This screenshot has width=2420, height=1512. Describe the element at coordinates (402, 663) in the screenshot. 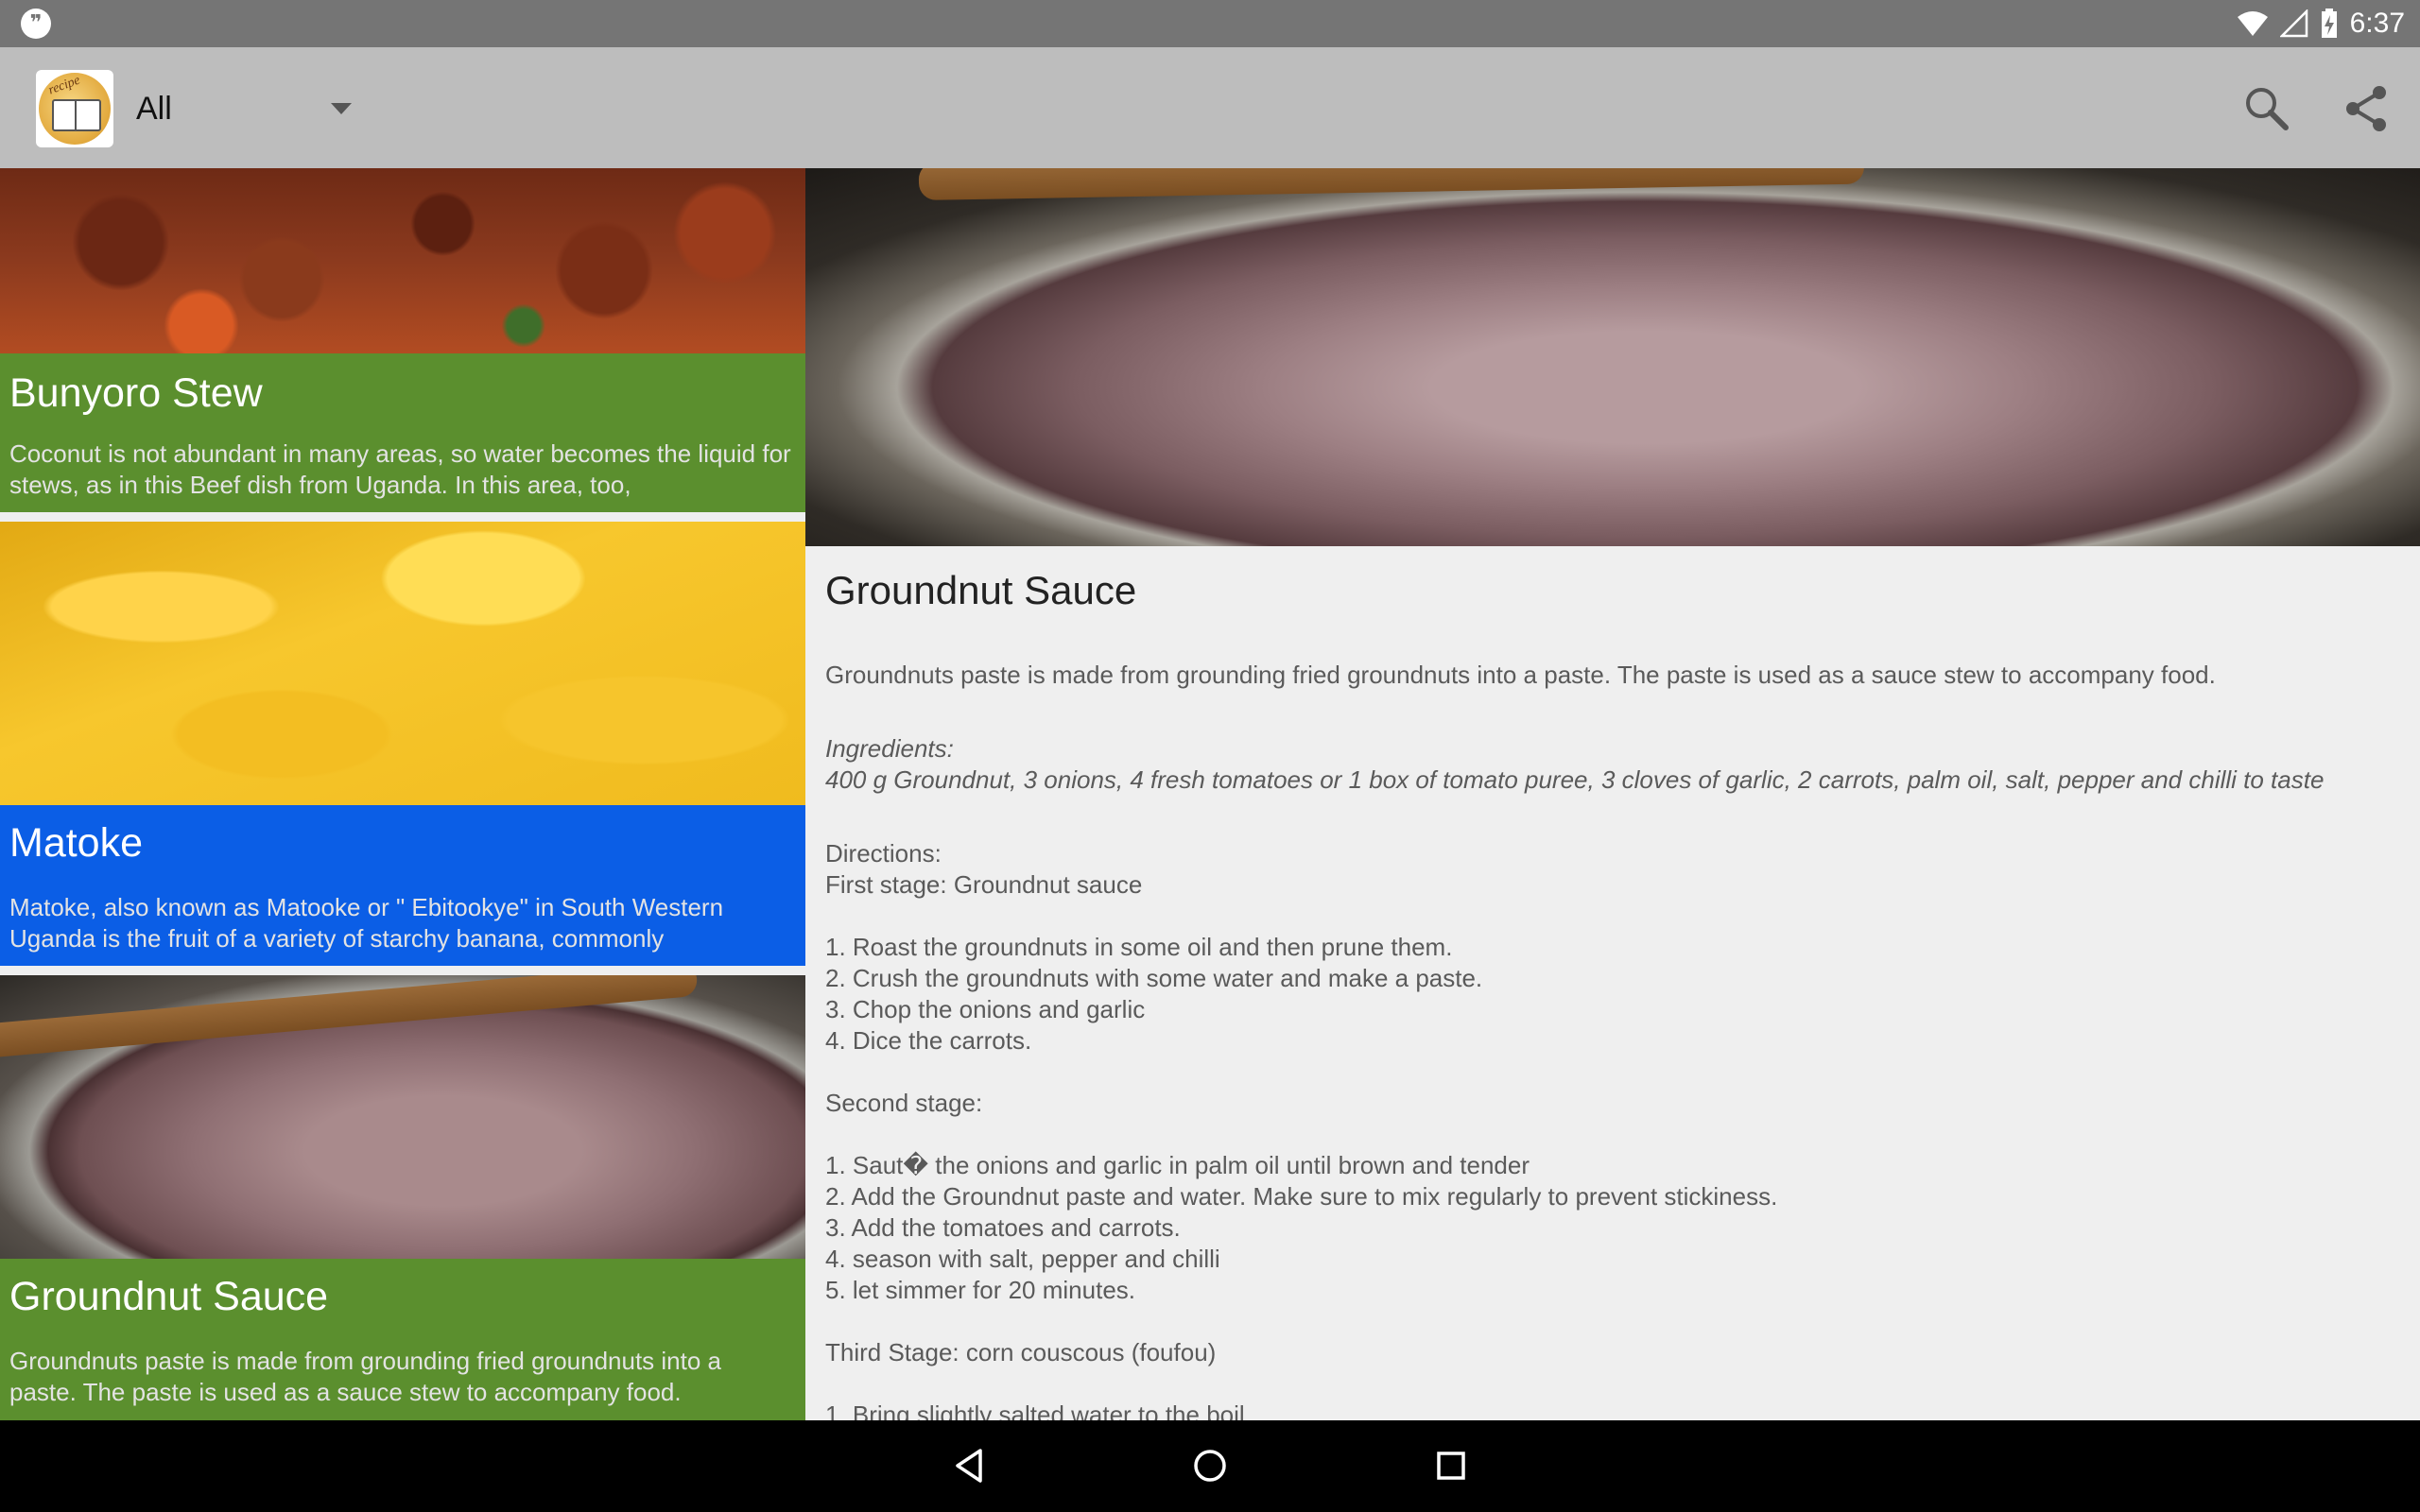

I see `recipe-image-matoke` at that location.